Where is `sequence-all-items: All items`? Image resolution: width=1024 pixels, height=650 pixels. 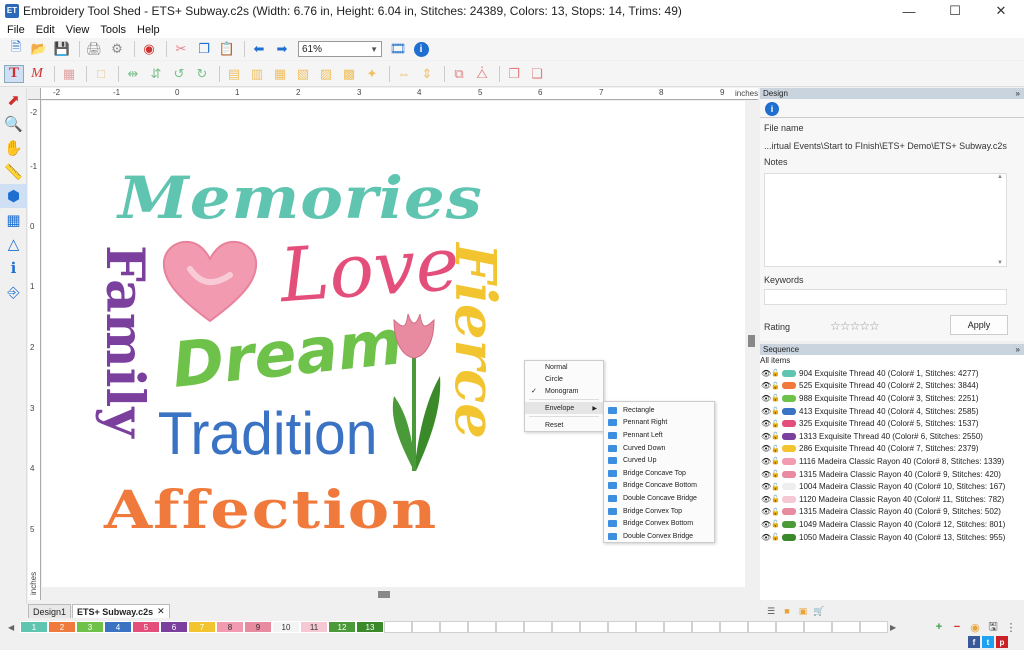
sequence-all-items: All items is located at coordinates (892, 361).